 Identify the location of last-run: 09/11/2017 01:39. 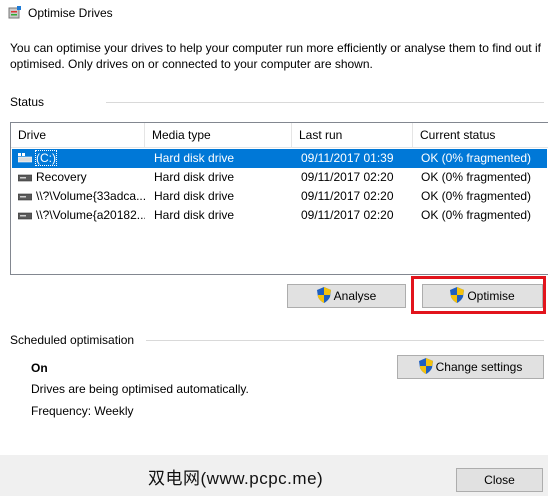
(347, 158).